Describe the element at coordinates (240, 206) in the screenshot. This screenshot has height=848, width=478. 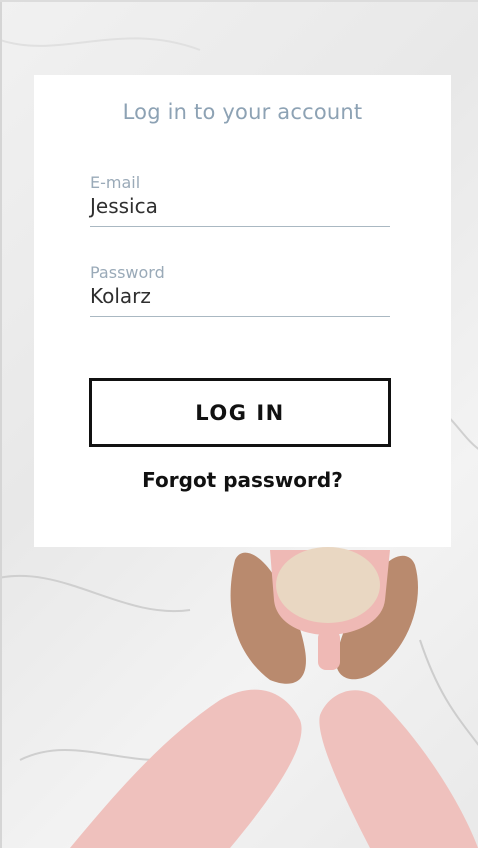
I see `email-input: Jessica` at that location.